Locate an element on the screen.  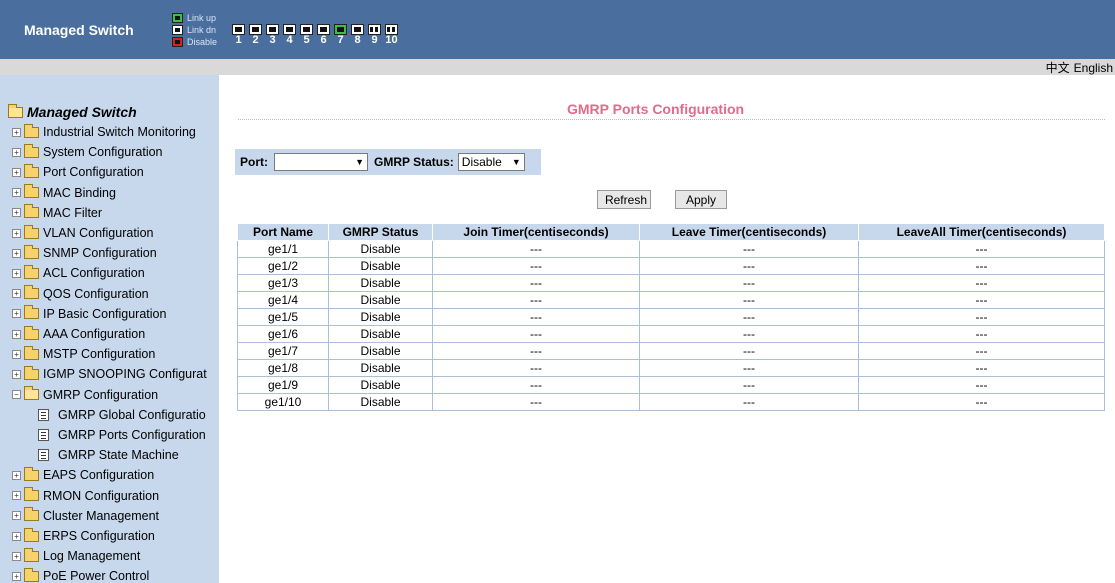
sidebar-item: + PoE Power Control is located at coordinates (80, 574).